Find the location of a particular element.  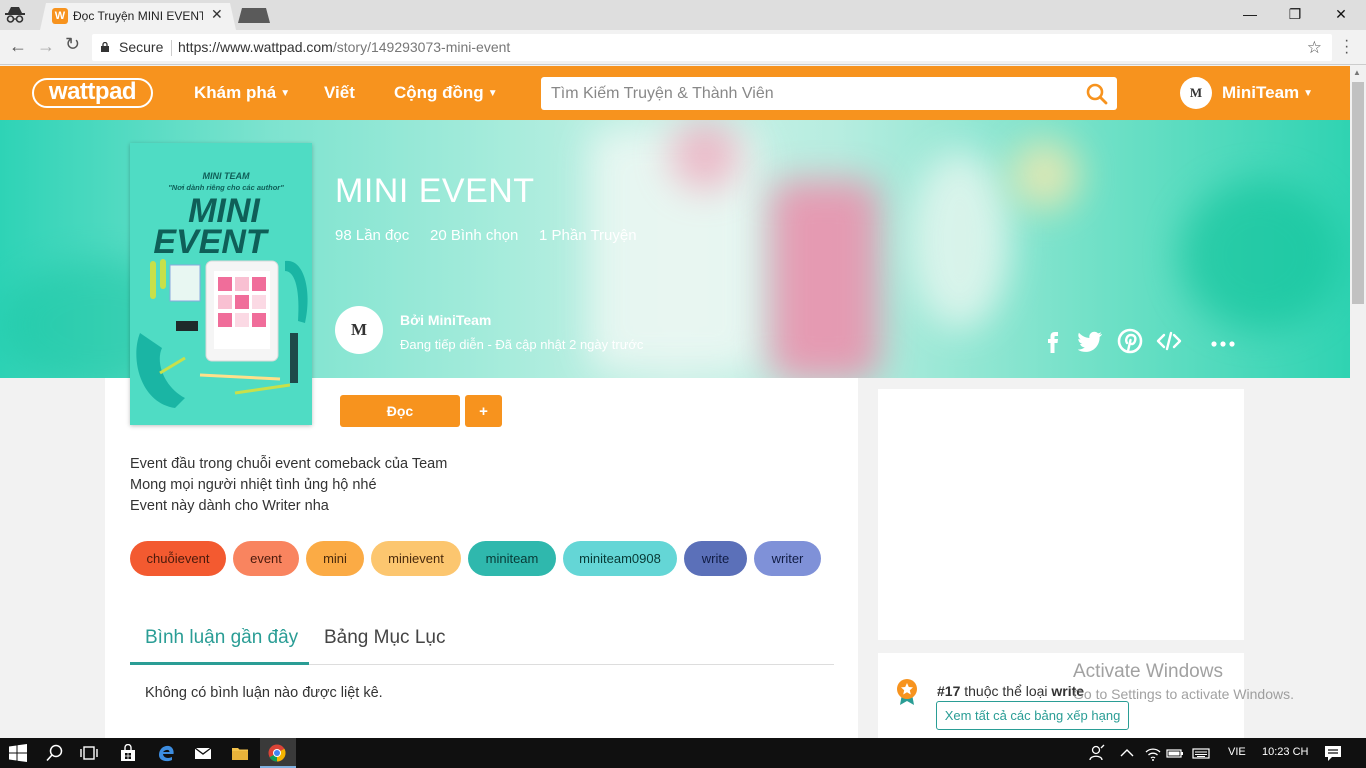

windows-start-icon is located at coordinates (18, 753).